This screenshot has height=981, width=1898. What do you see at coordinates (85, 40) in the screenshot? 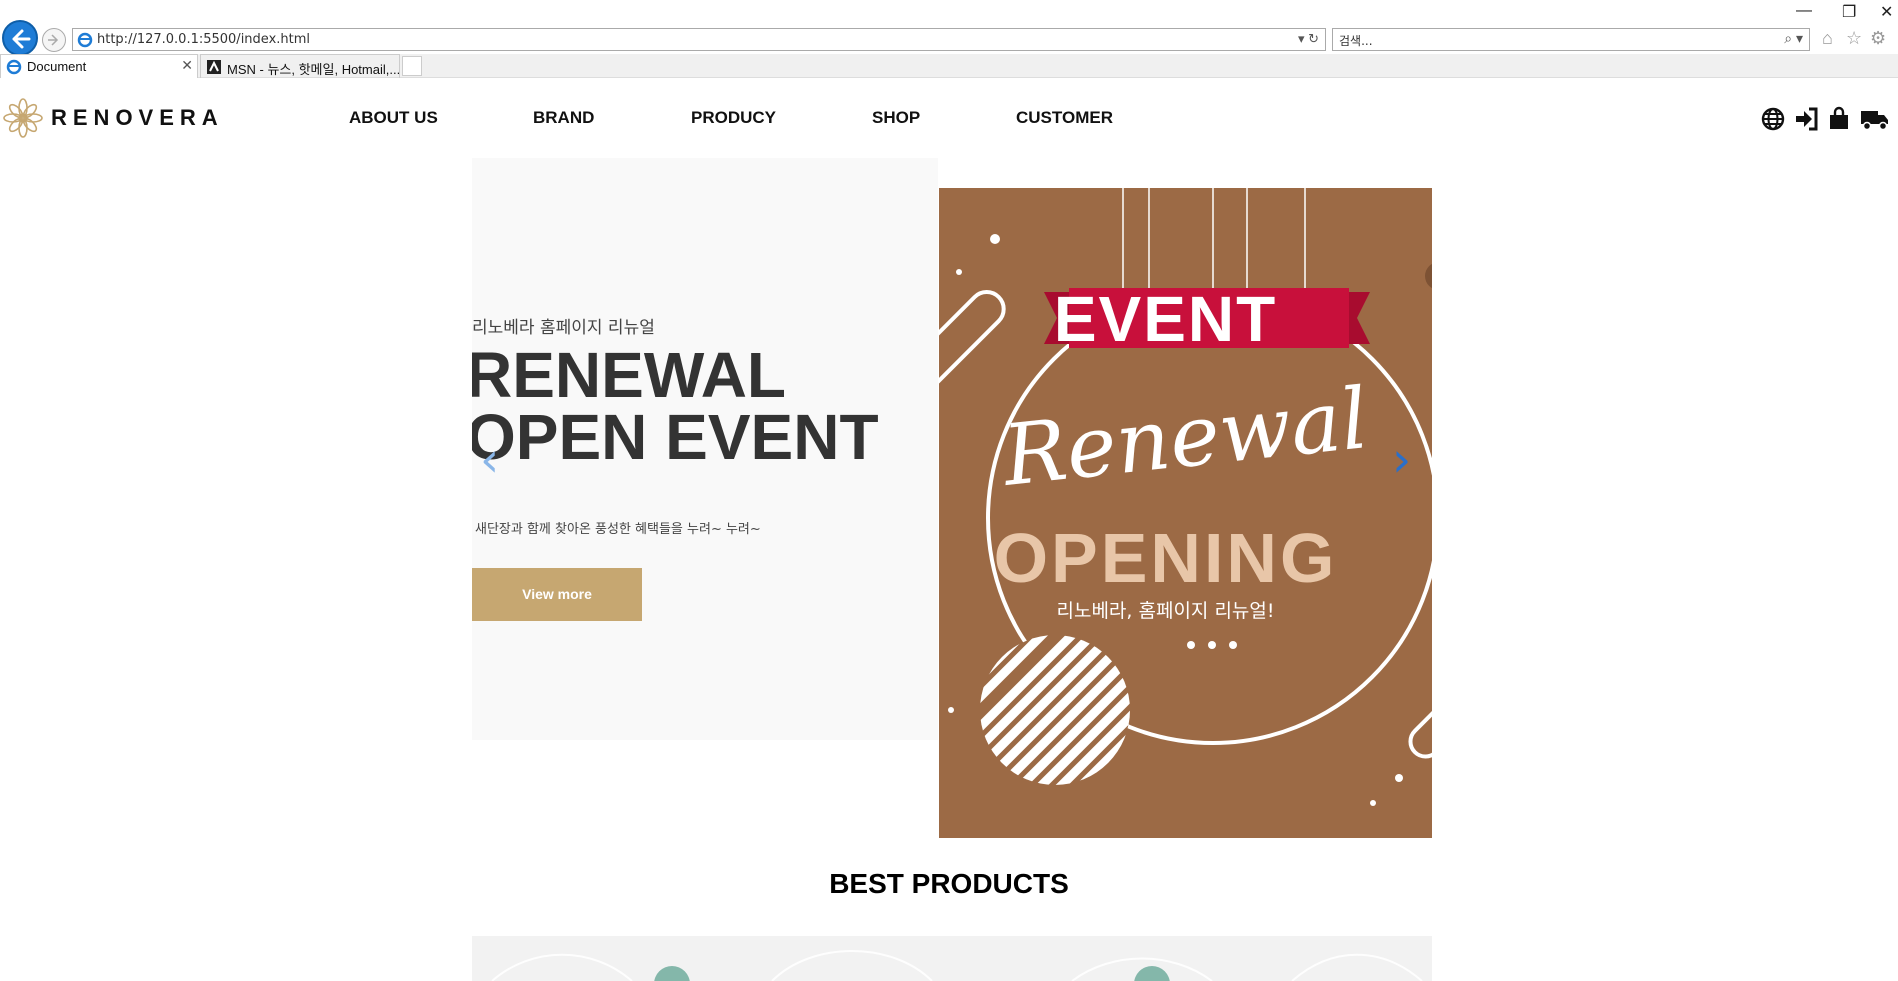
I see `ie-page-icon` at bounding box center [85, 40].